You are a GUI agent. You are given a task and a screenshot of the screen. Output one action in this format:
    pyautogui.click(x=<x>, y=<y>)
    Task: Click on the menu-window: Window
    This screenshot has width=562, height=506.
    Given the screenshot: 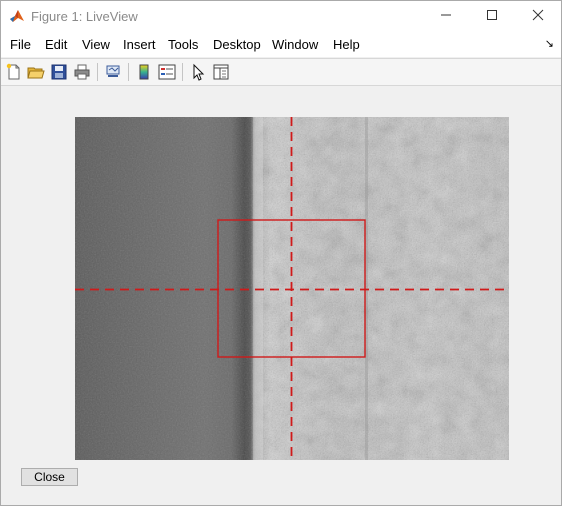 What is the action you would take?
    pyautogui.click(x=295, y=44)
    